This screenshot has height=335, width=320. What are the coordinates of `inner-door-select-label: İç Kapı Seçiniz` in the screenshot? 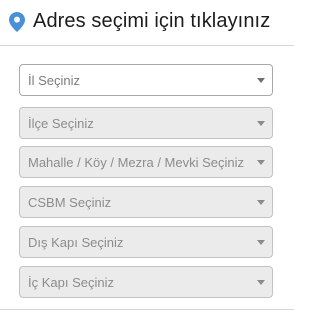 It's located at (71, 282).